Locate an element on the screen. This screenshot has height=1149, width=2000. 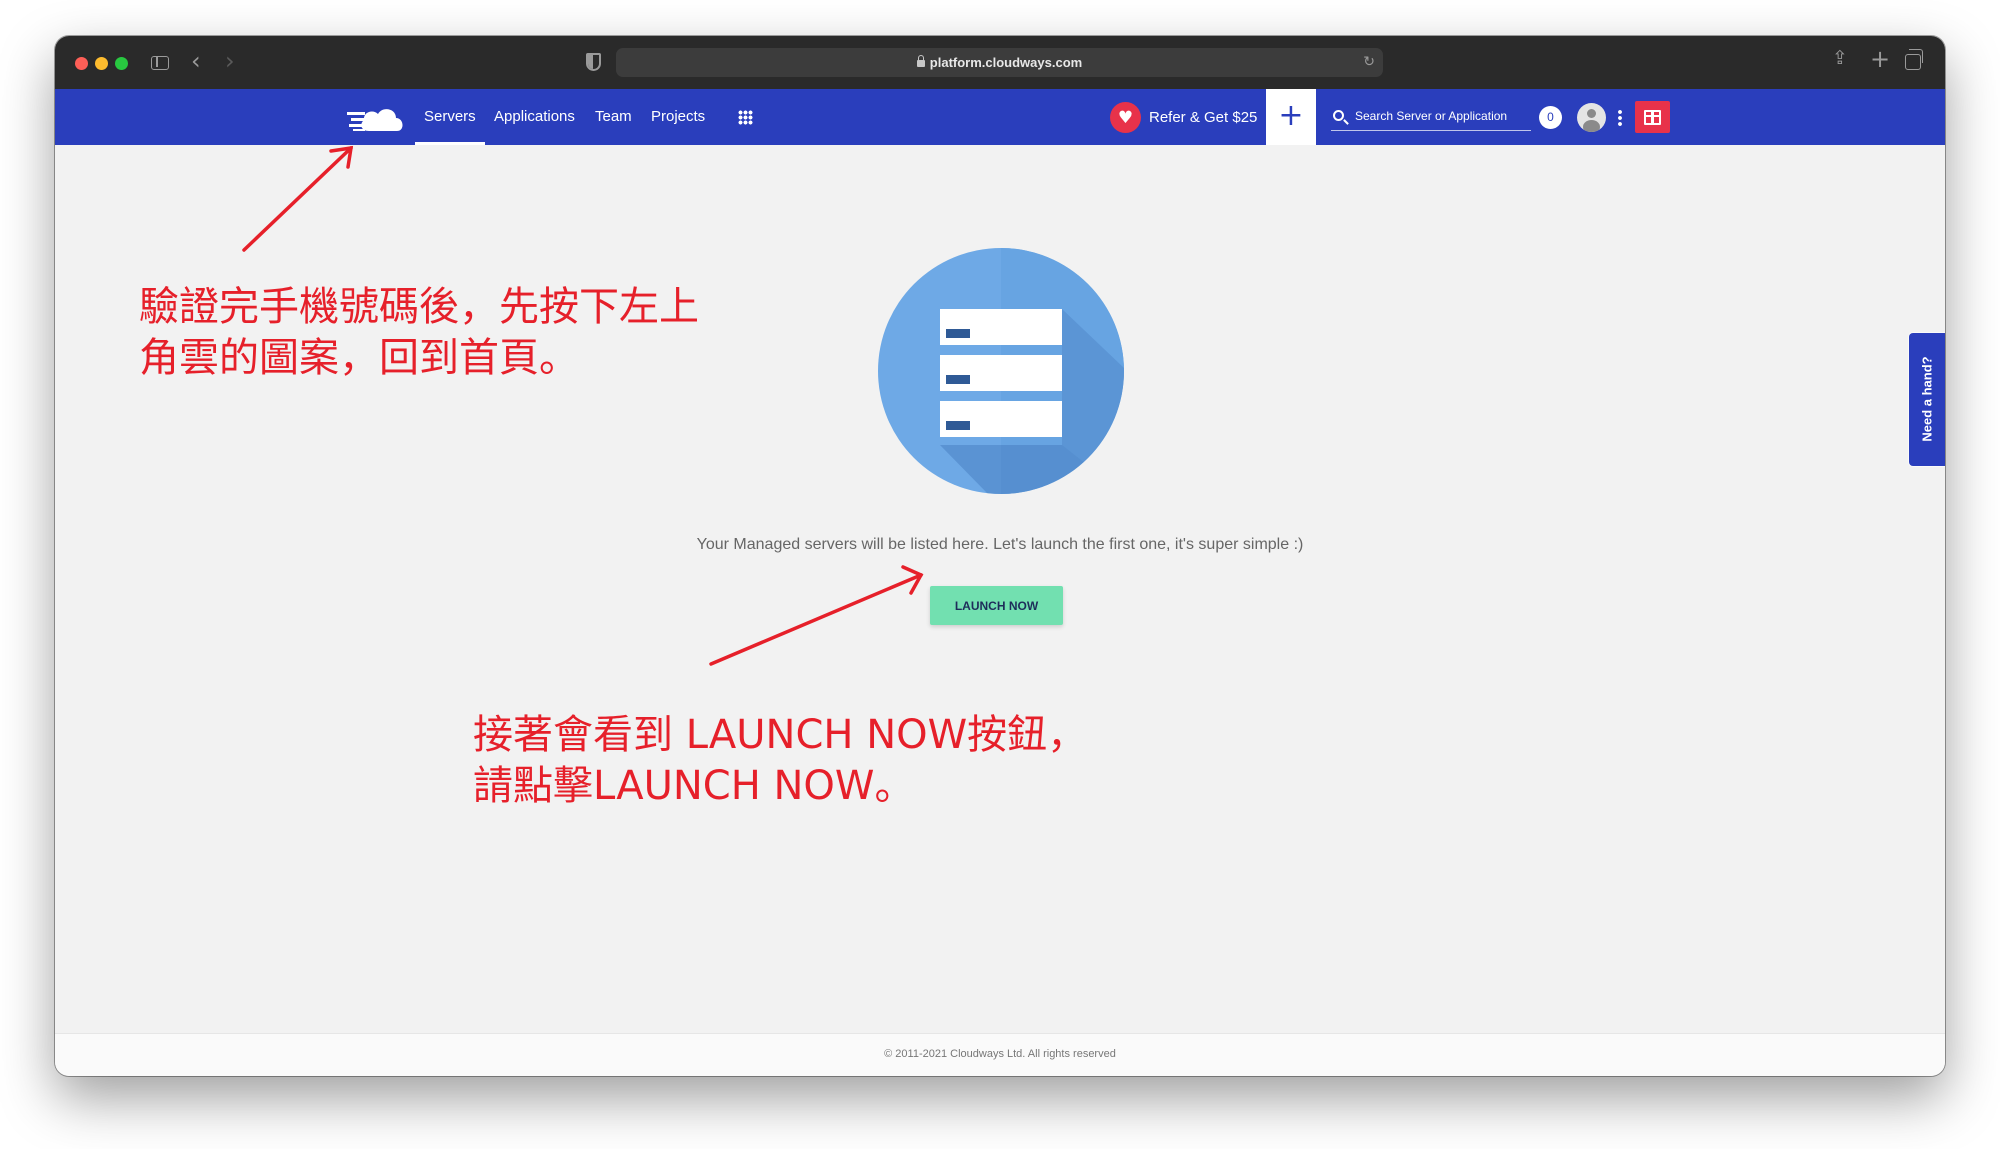
lock-icon is located at coordinates (920, 61).